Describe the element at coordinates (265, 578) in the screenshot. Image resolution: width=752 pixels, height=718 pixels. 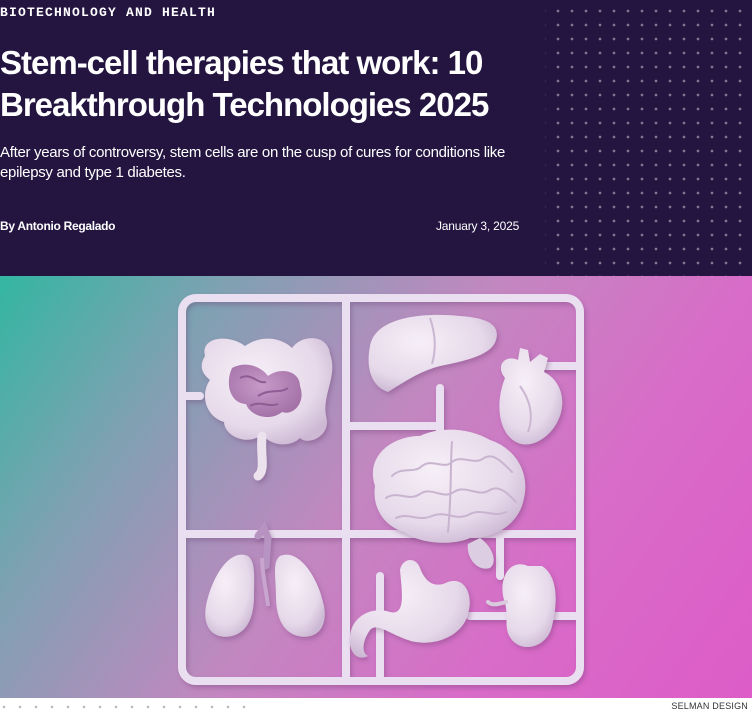
I see `lungs-part` at that location.